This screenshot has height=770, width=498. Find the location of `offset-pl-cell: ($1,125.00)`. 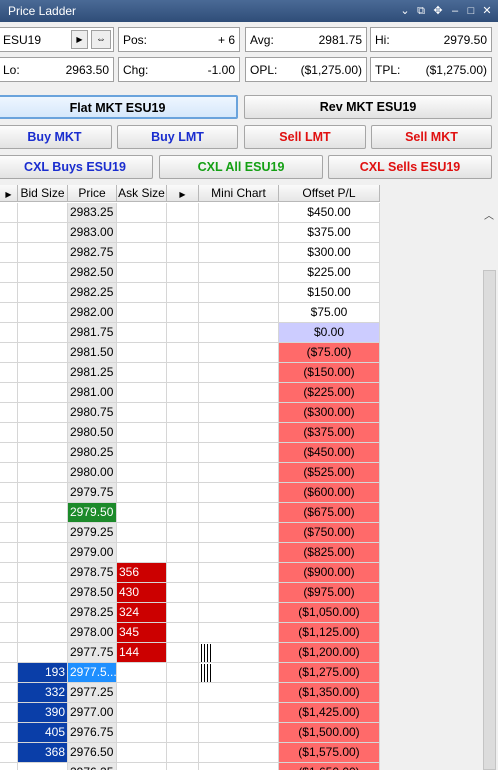

offset-pl-cell: ($1,125.00) is located at coordinates (329, 633).